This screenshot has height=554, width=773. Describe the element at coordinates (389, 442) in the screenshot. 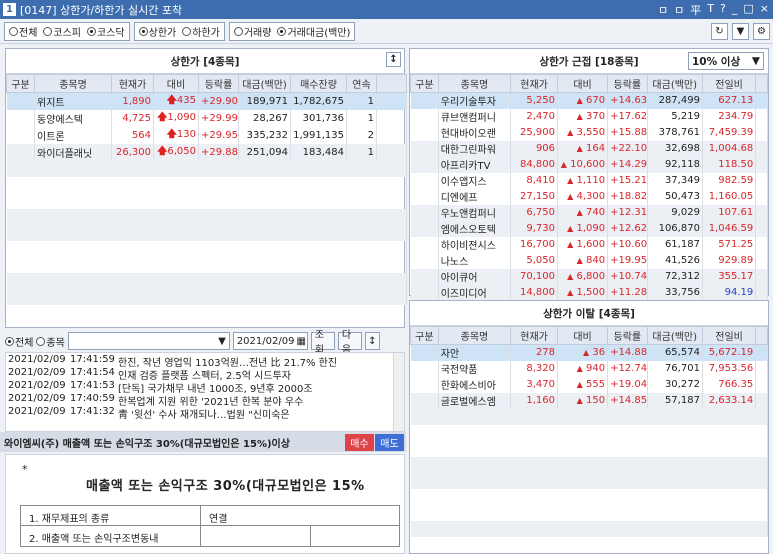

I see `sell-button: 매도` at that location.